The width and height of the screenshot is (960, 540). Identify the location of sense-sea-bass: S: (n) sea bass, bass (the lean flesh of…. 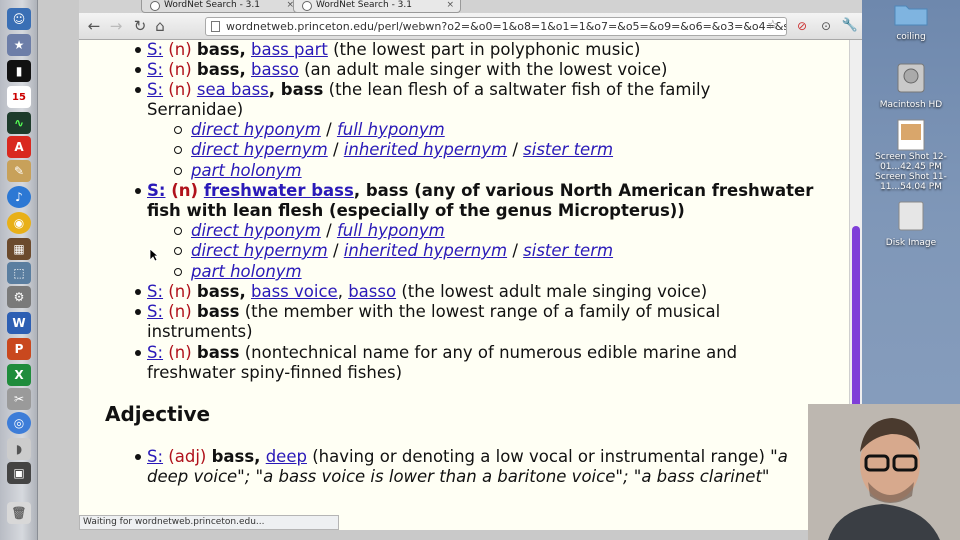
(429, 89).